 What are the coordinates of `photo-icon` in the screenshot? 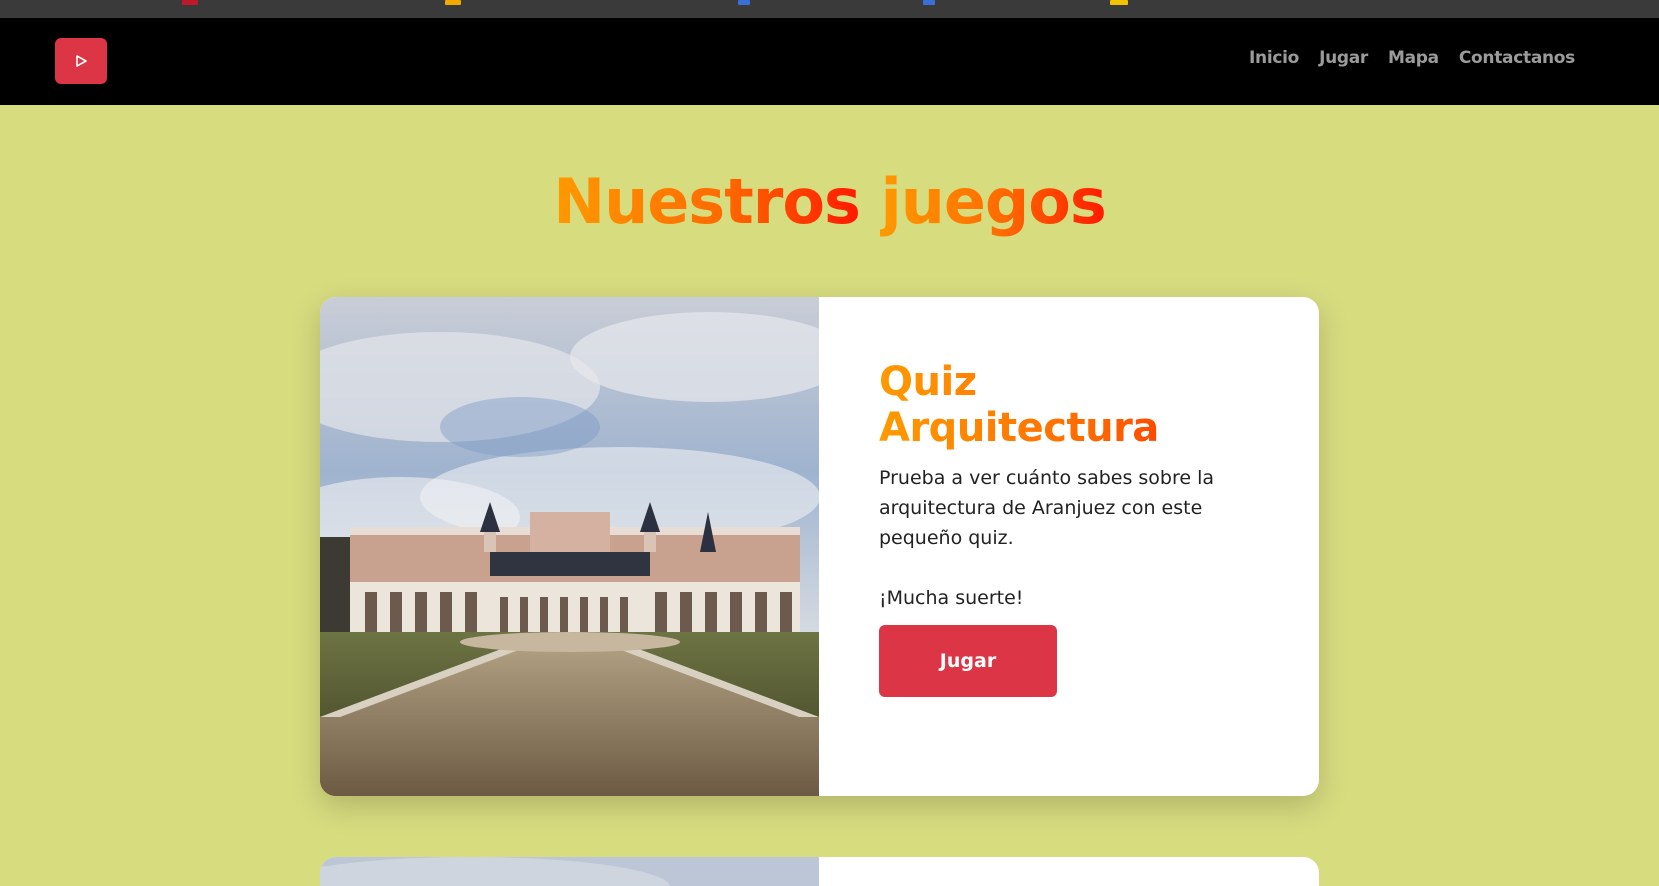 It's located at (569, 871).